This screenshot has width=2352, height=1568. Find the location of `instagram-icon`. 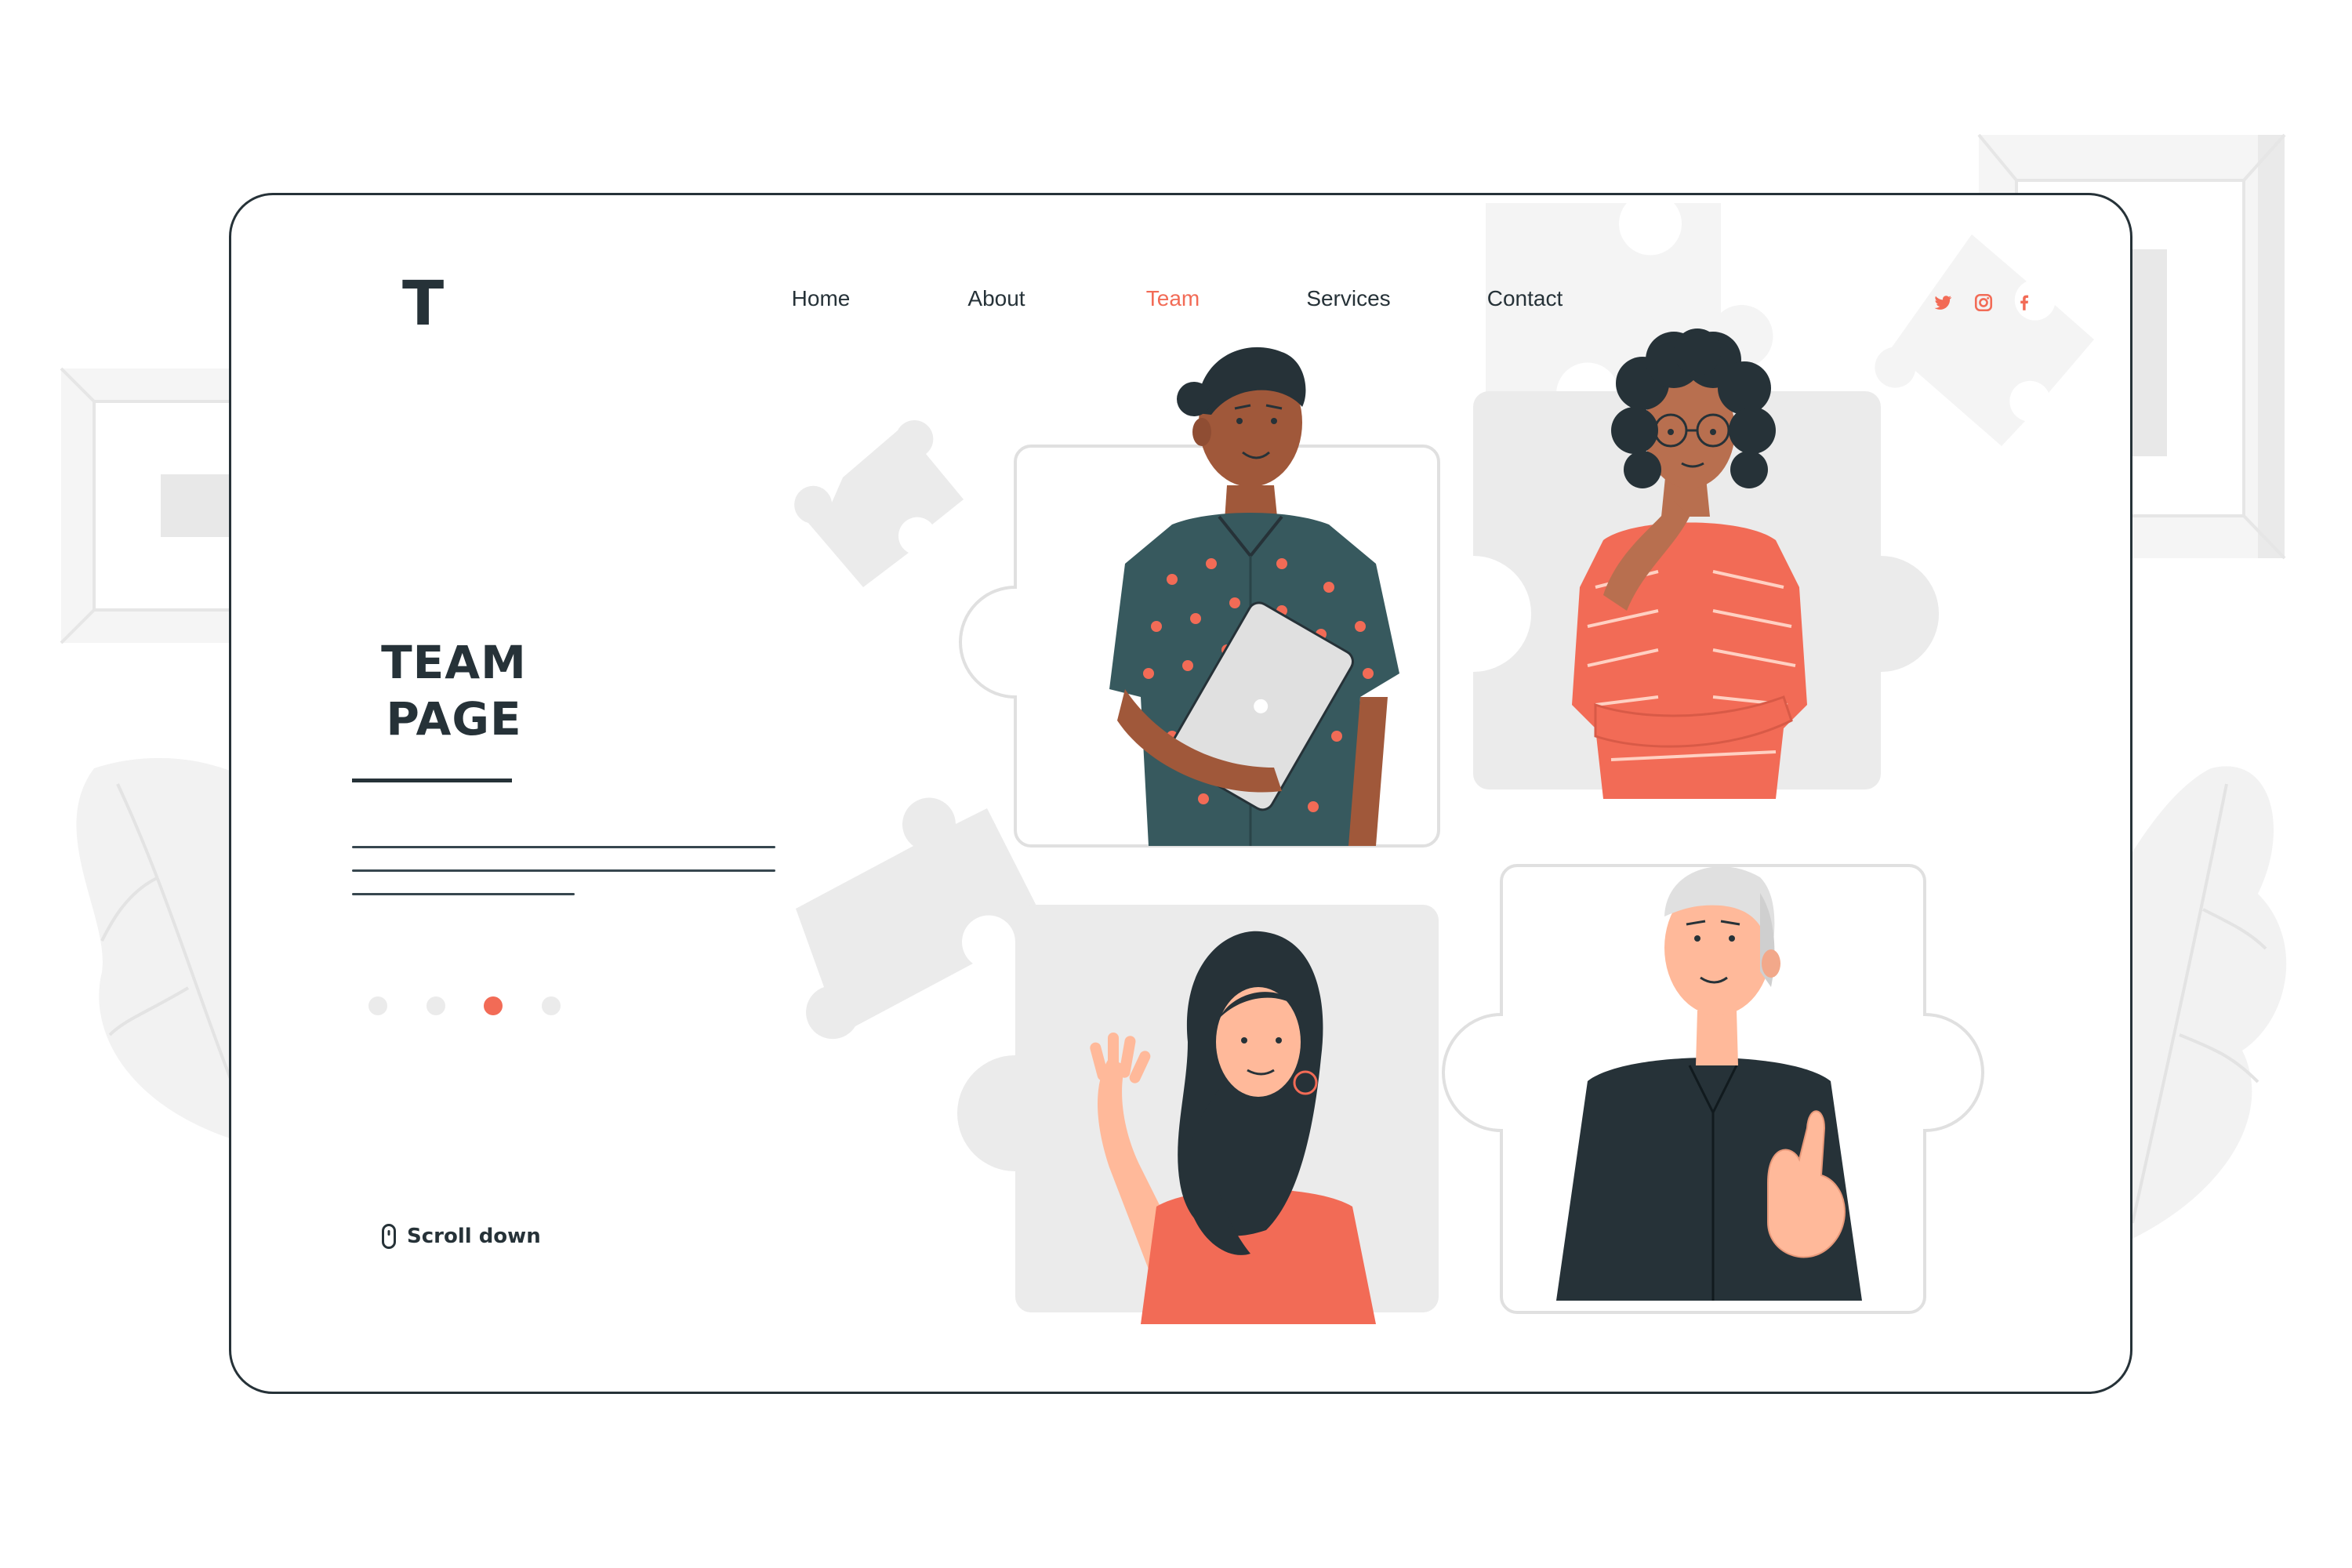

instagram-icon is located at coordinates (1983, 302).